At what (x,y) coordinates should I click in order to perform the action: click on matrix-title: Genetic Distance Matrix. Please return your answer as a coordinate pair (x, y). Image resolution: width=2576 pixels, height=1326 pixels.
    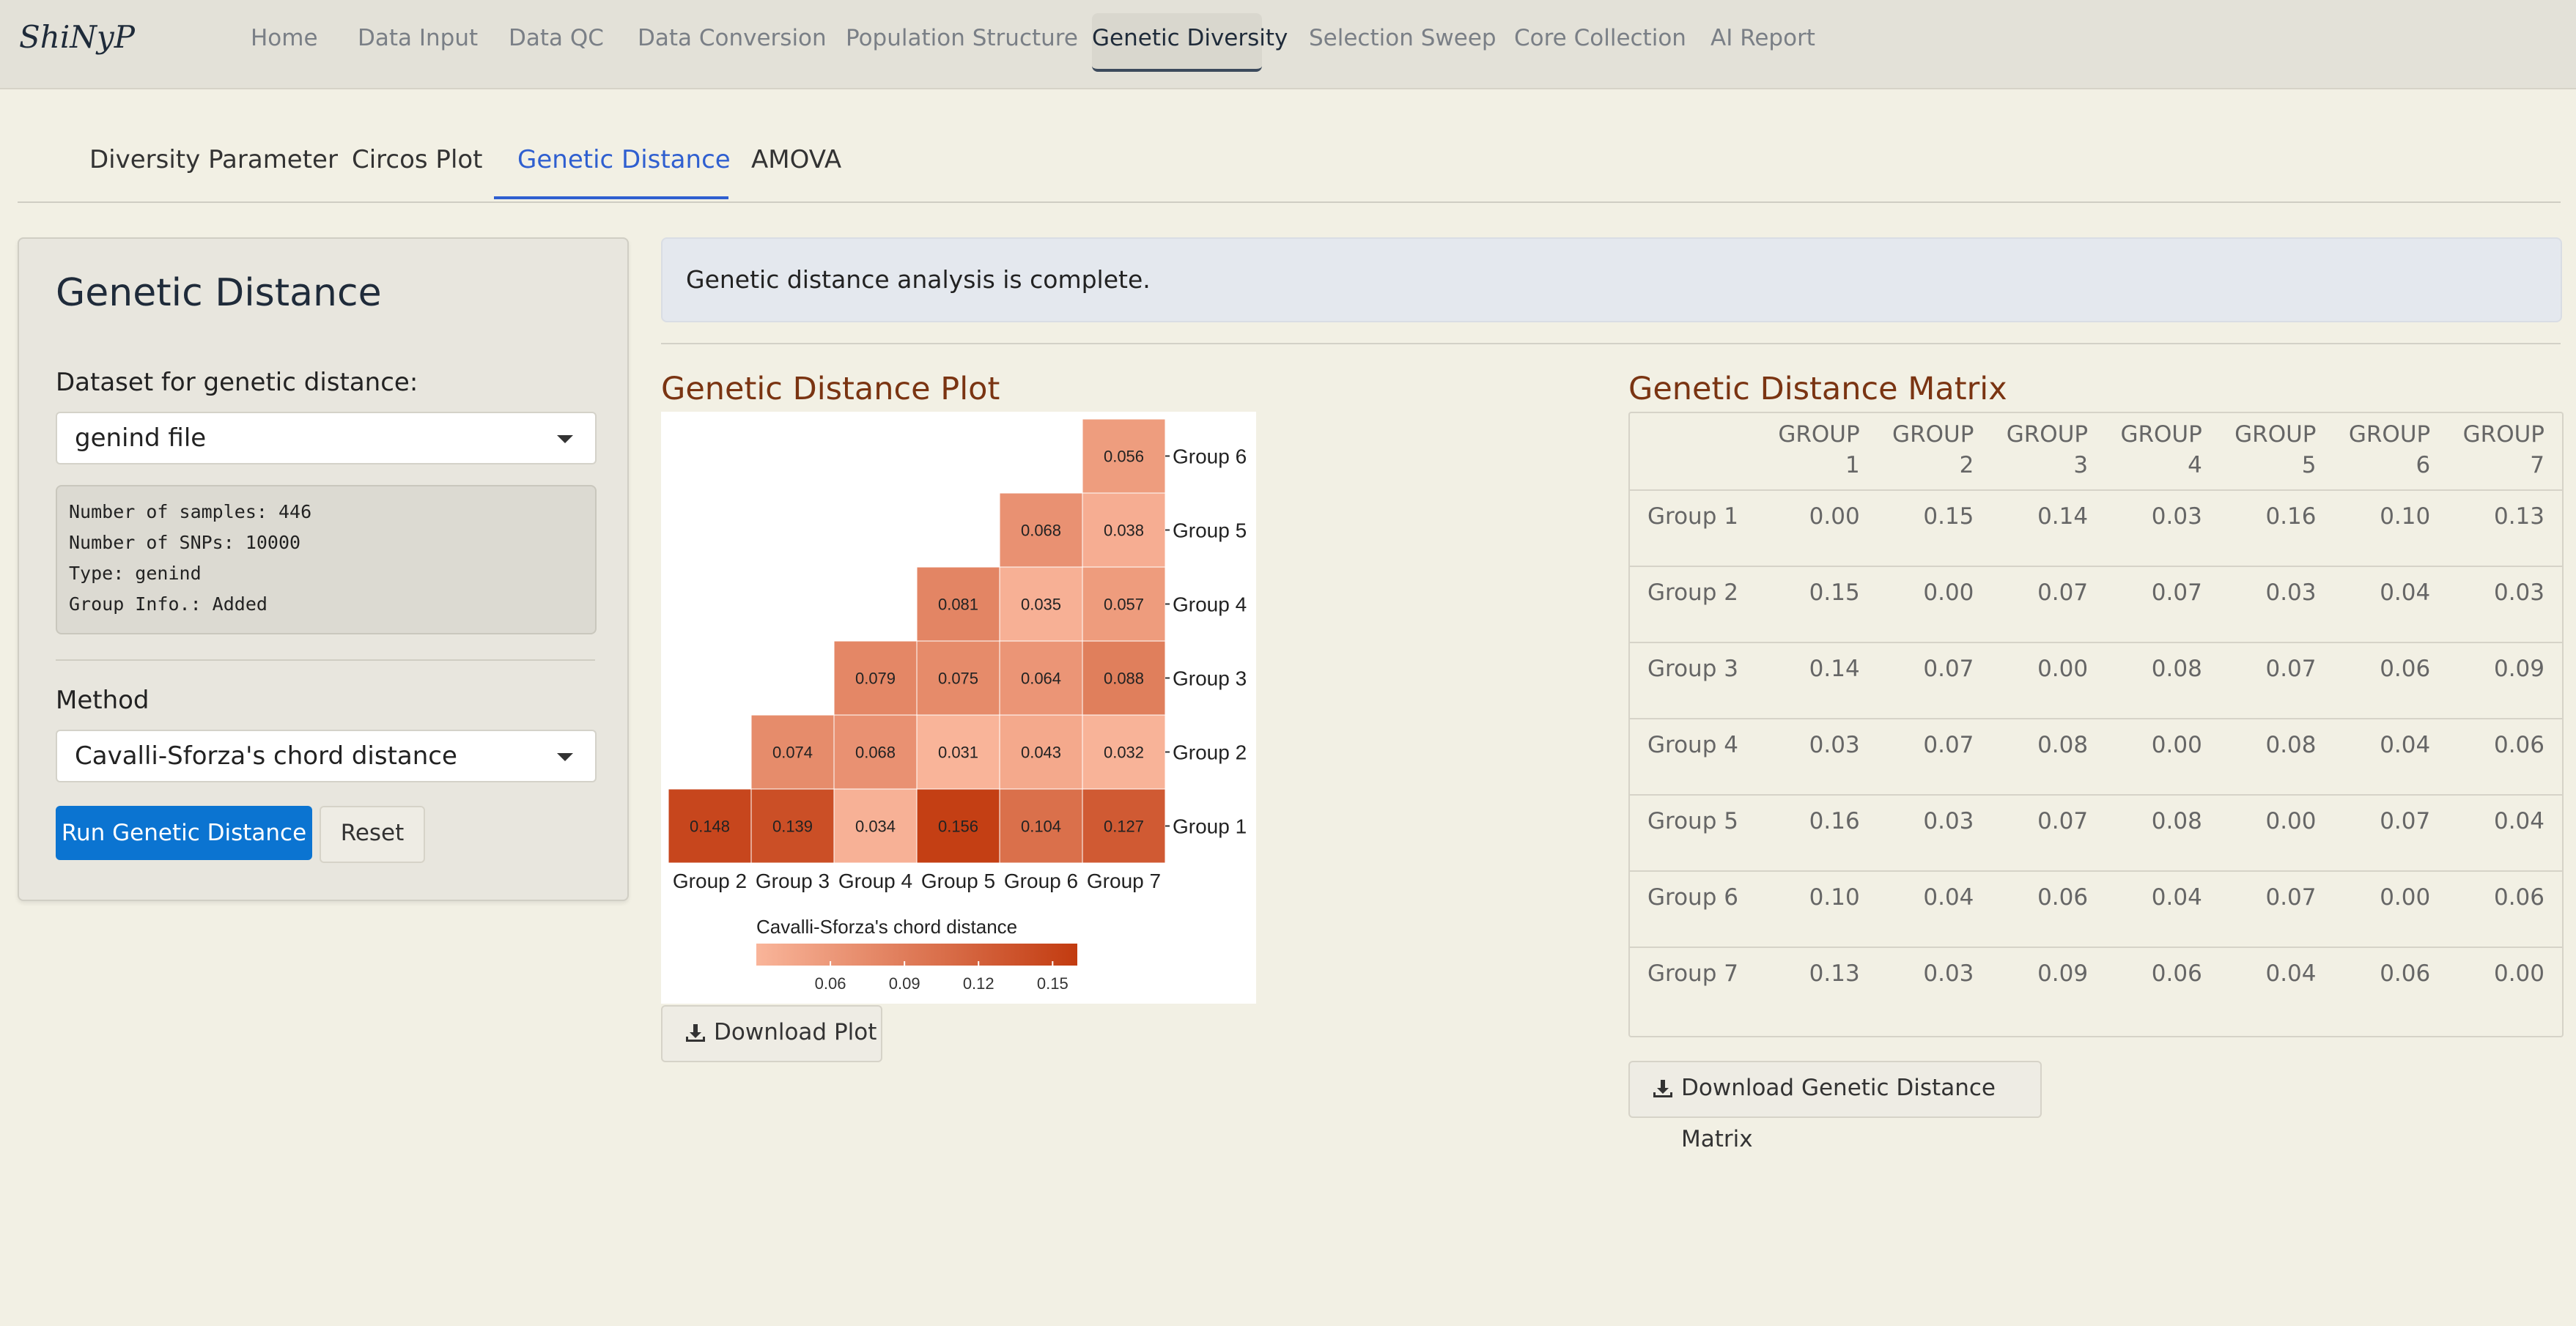
    Looking at the image, I should click on (1817, 389).